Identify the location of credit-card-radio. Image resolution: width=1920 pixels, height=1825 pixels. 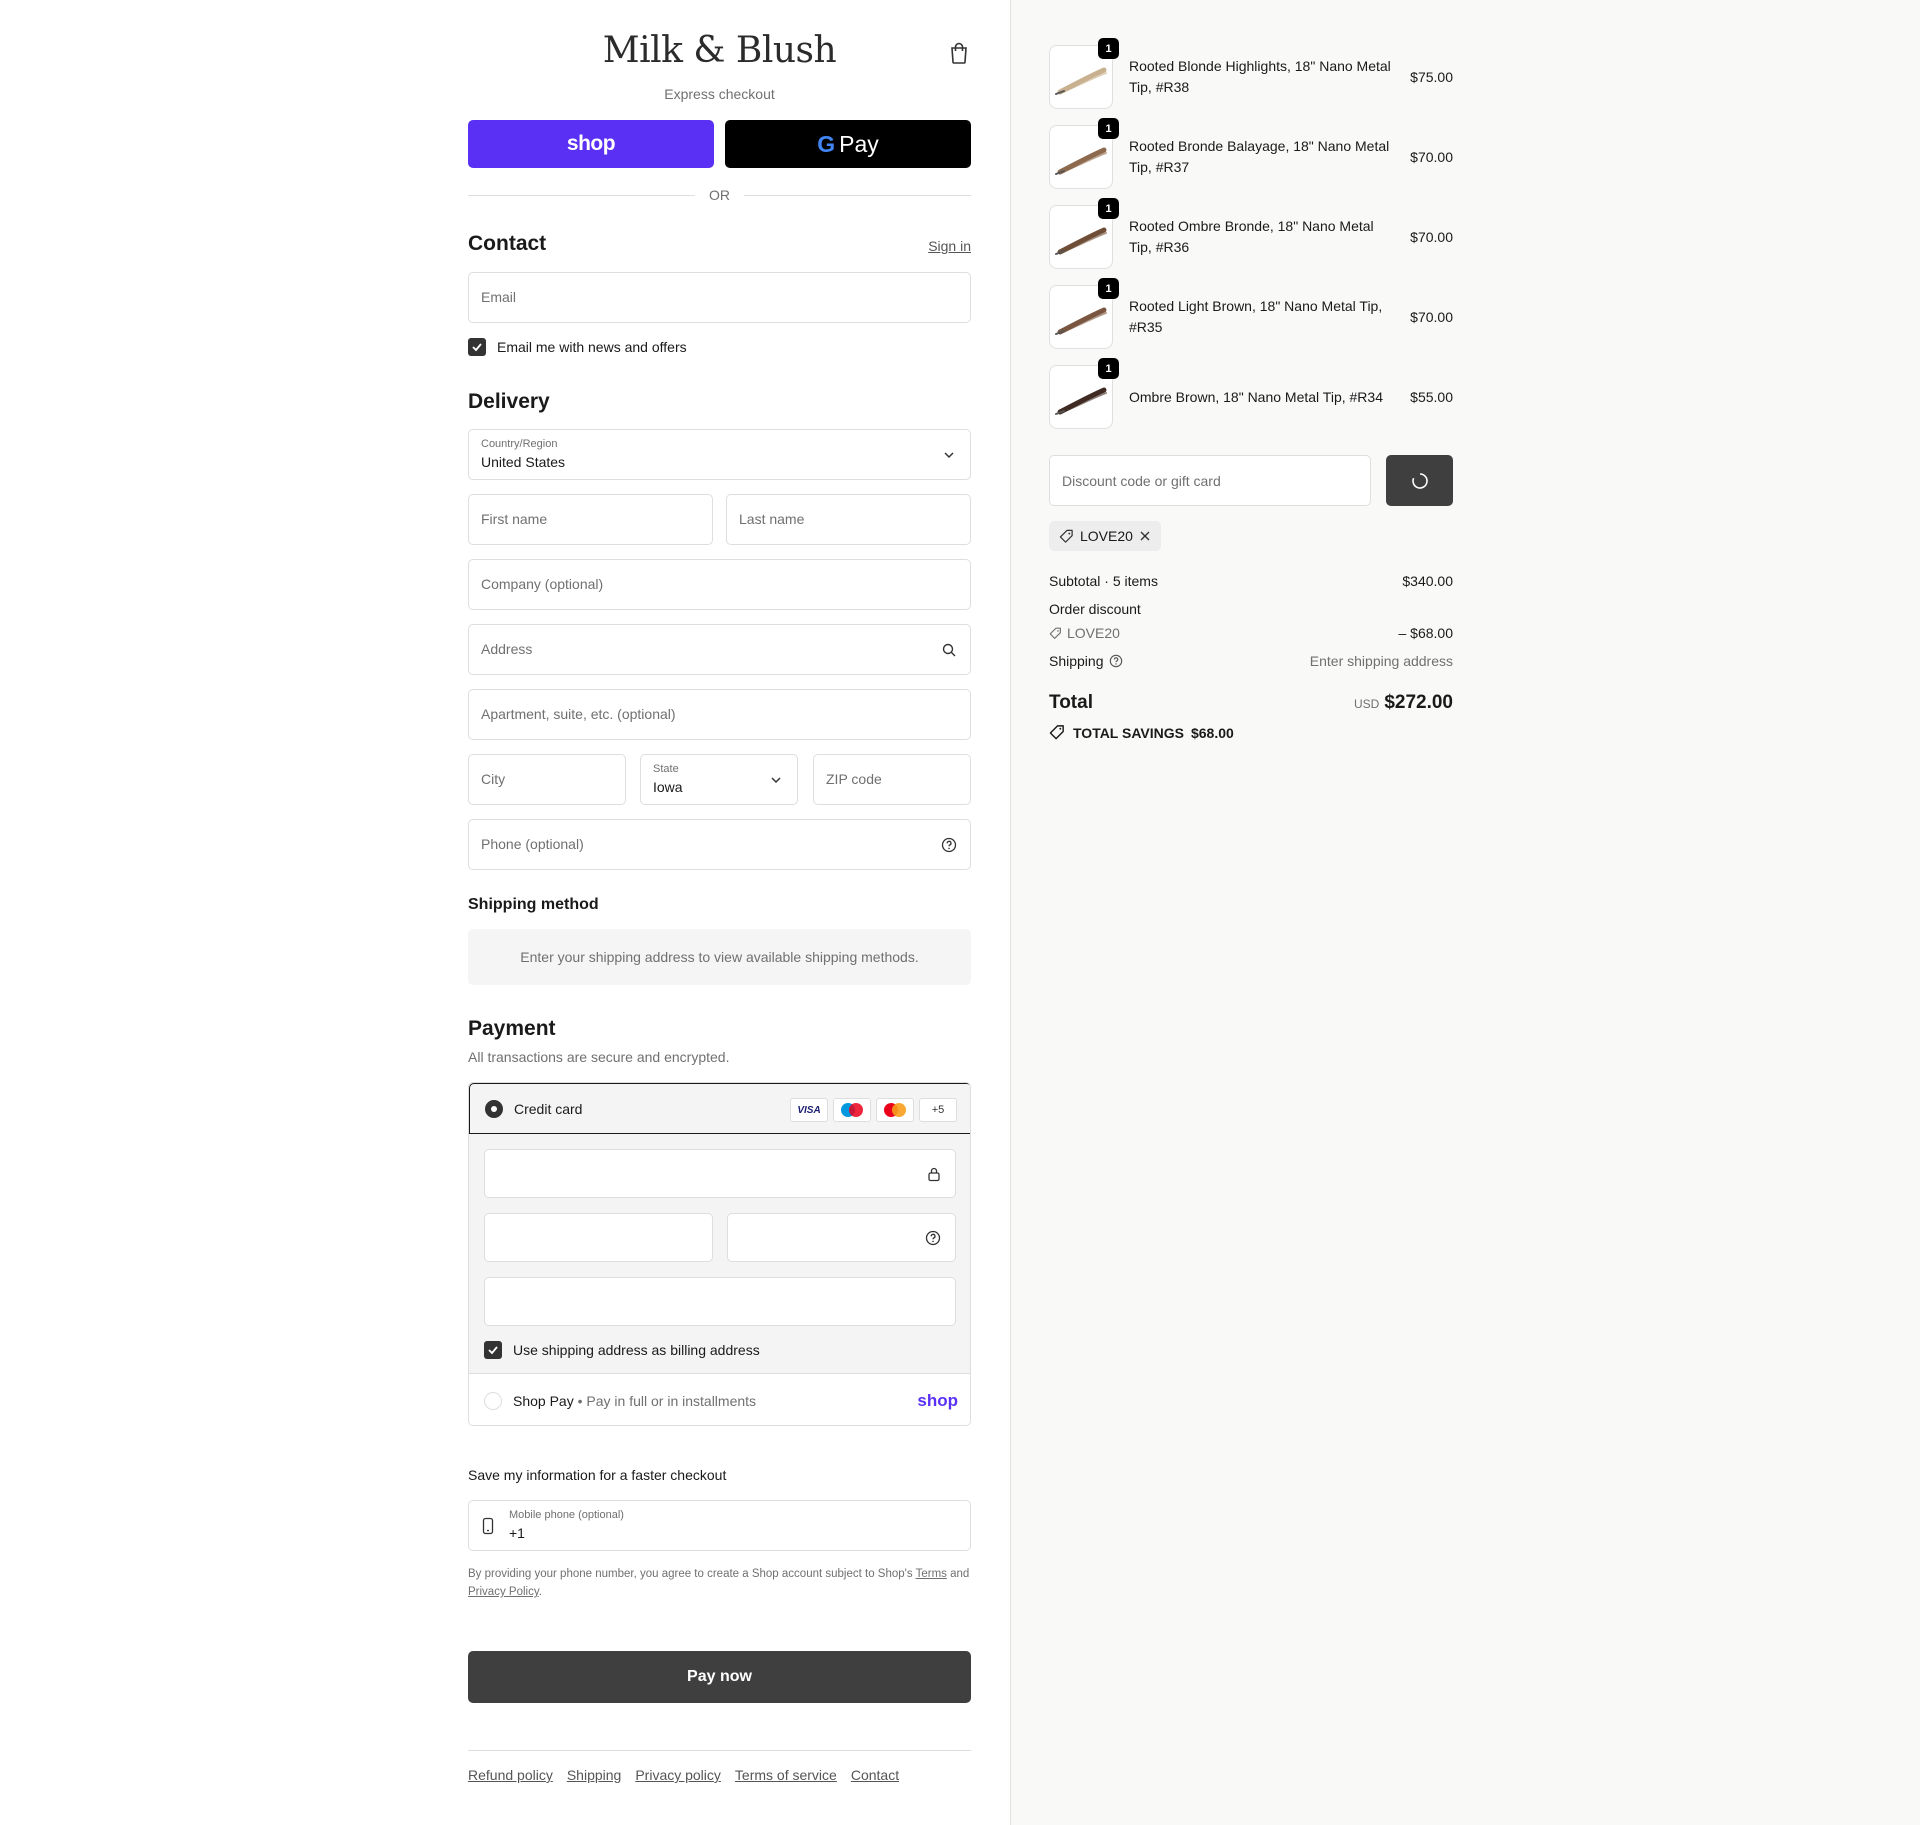
(494, 1109).